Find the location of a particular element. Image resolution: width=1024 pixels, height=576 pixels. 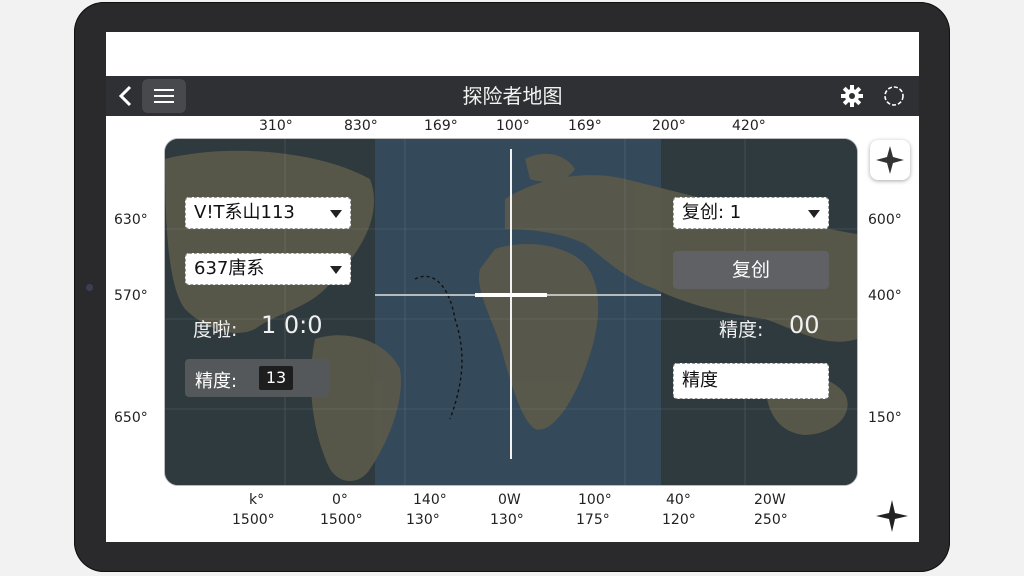

top-tick: 200° is located at coordinates (669, 126).